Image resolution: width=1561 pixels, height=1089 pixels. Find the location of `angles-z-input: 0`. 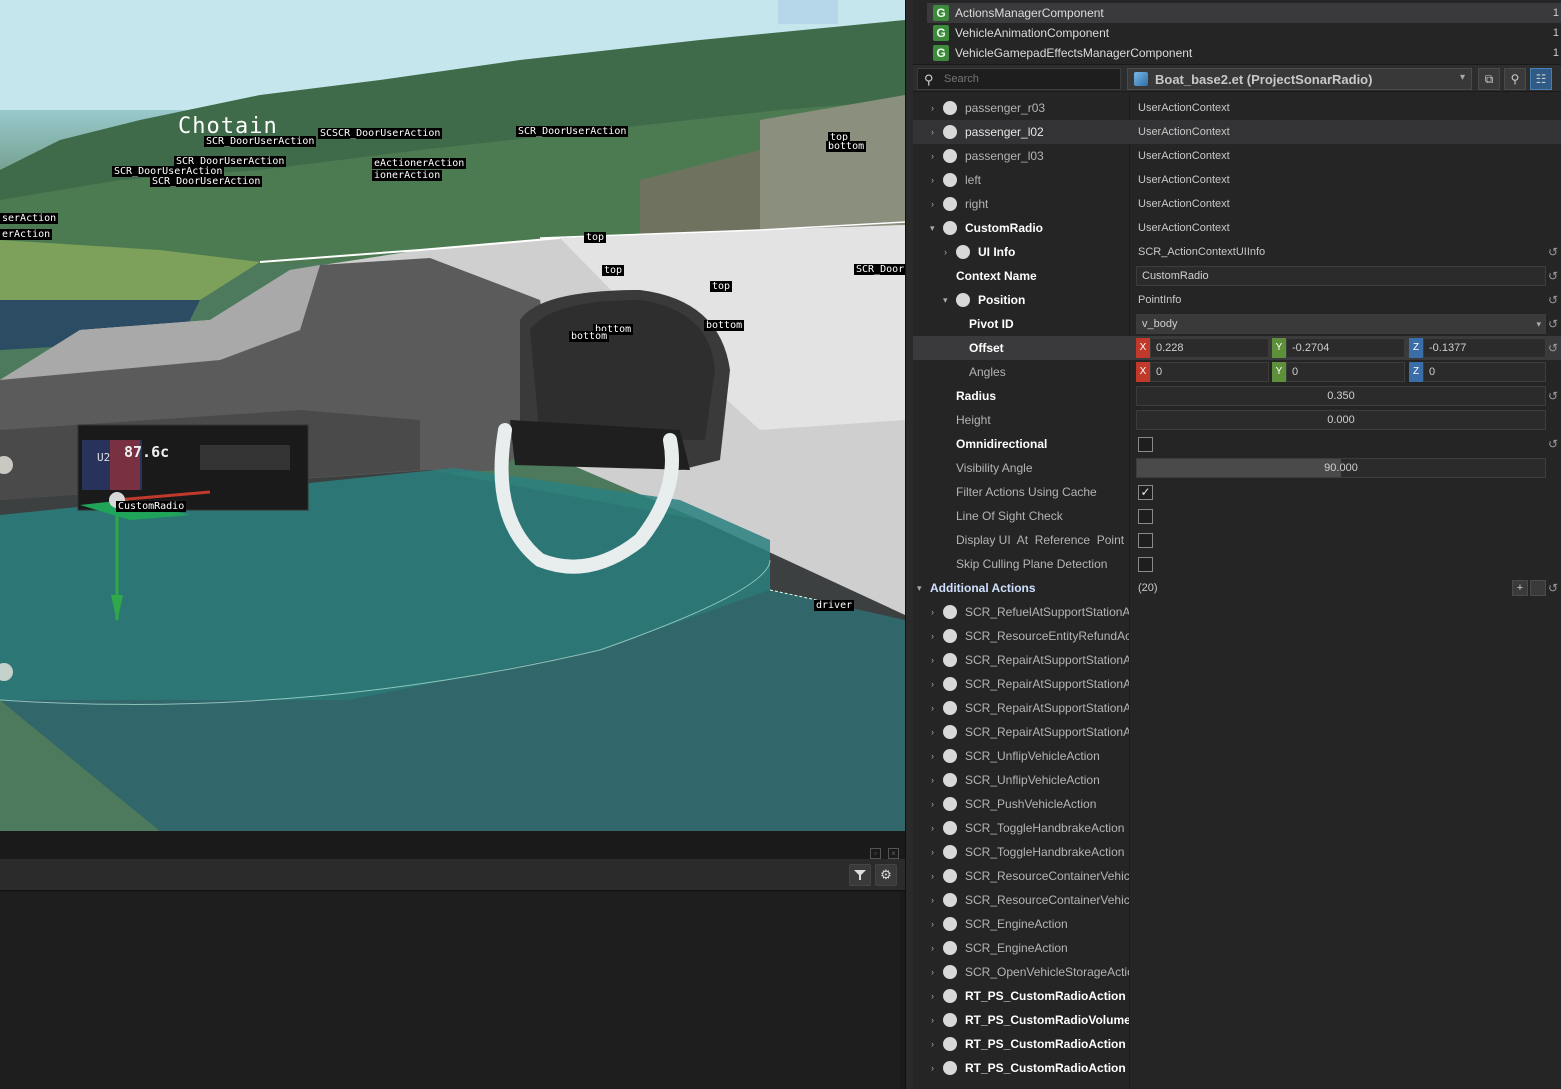

angles-z-input: 0 is located at coordinates (1484, 372).